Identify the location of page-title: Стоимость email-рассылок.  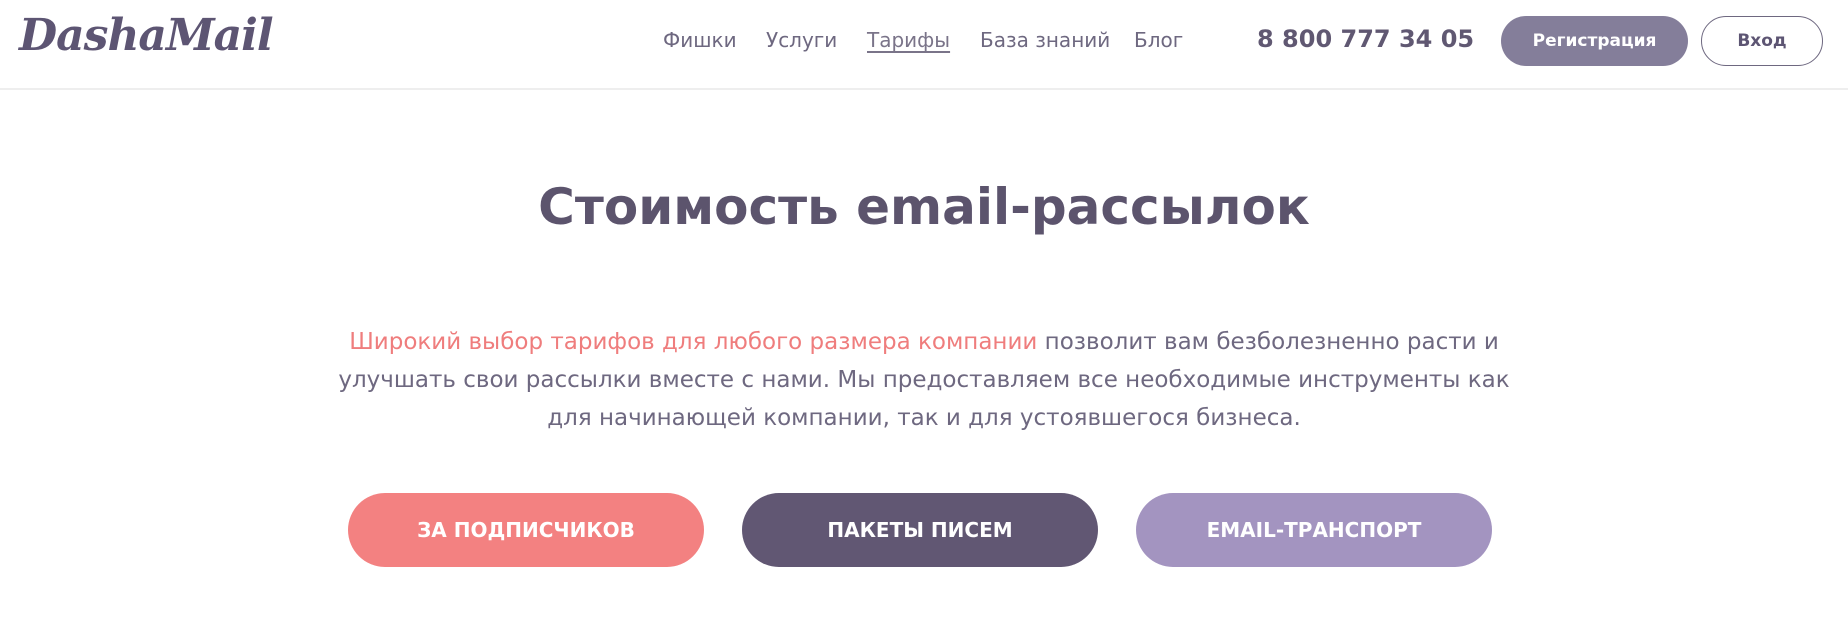
(924, 207).